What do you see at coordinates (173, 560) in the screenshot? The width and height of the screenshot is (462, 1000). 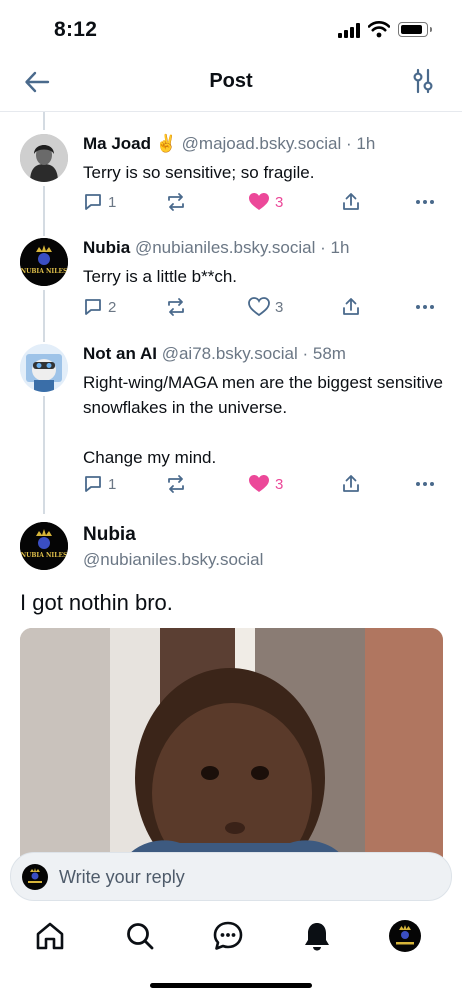 I see `main-post-author-handle: @nubianiles.bsky.social` at bounding box center [173, 560].